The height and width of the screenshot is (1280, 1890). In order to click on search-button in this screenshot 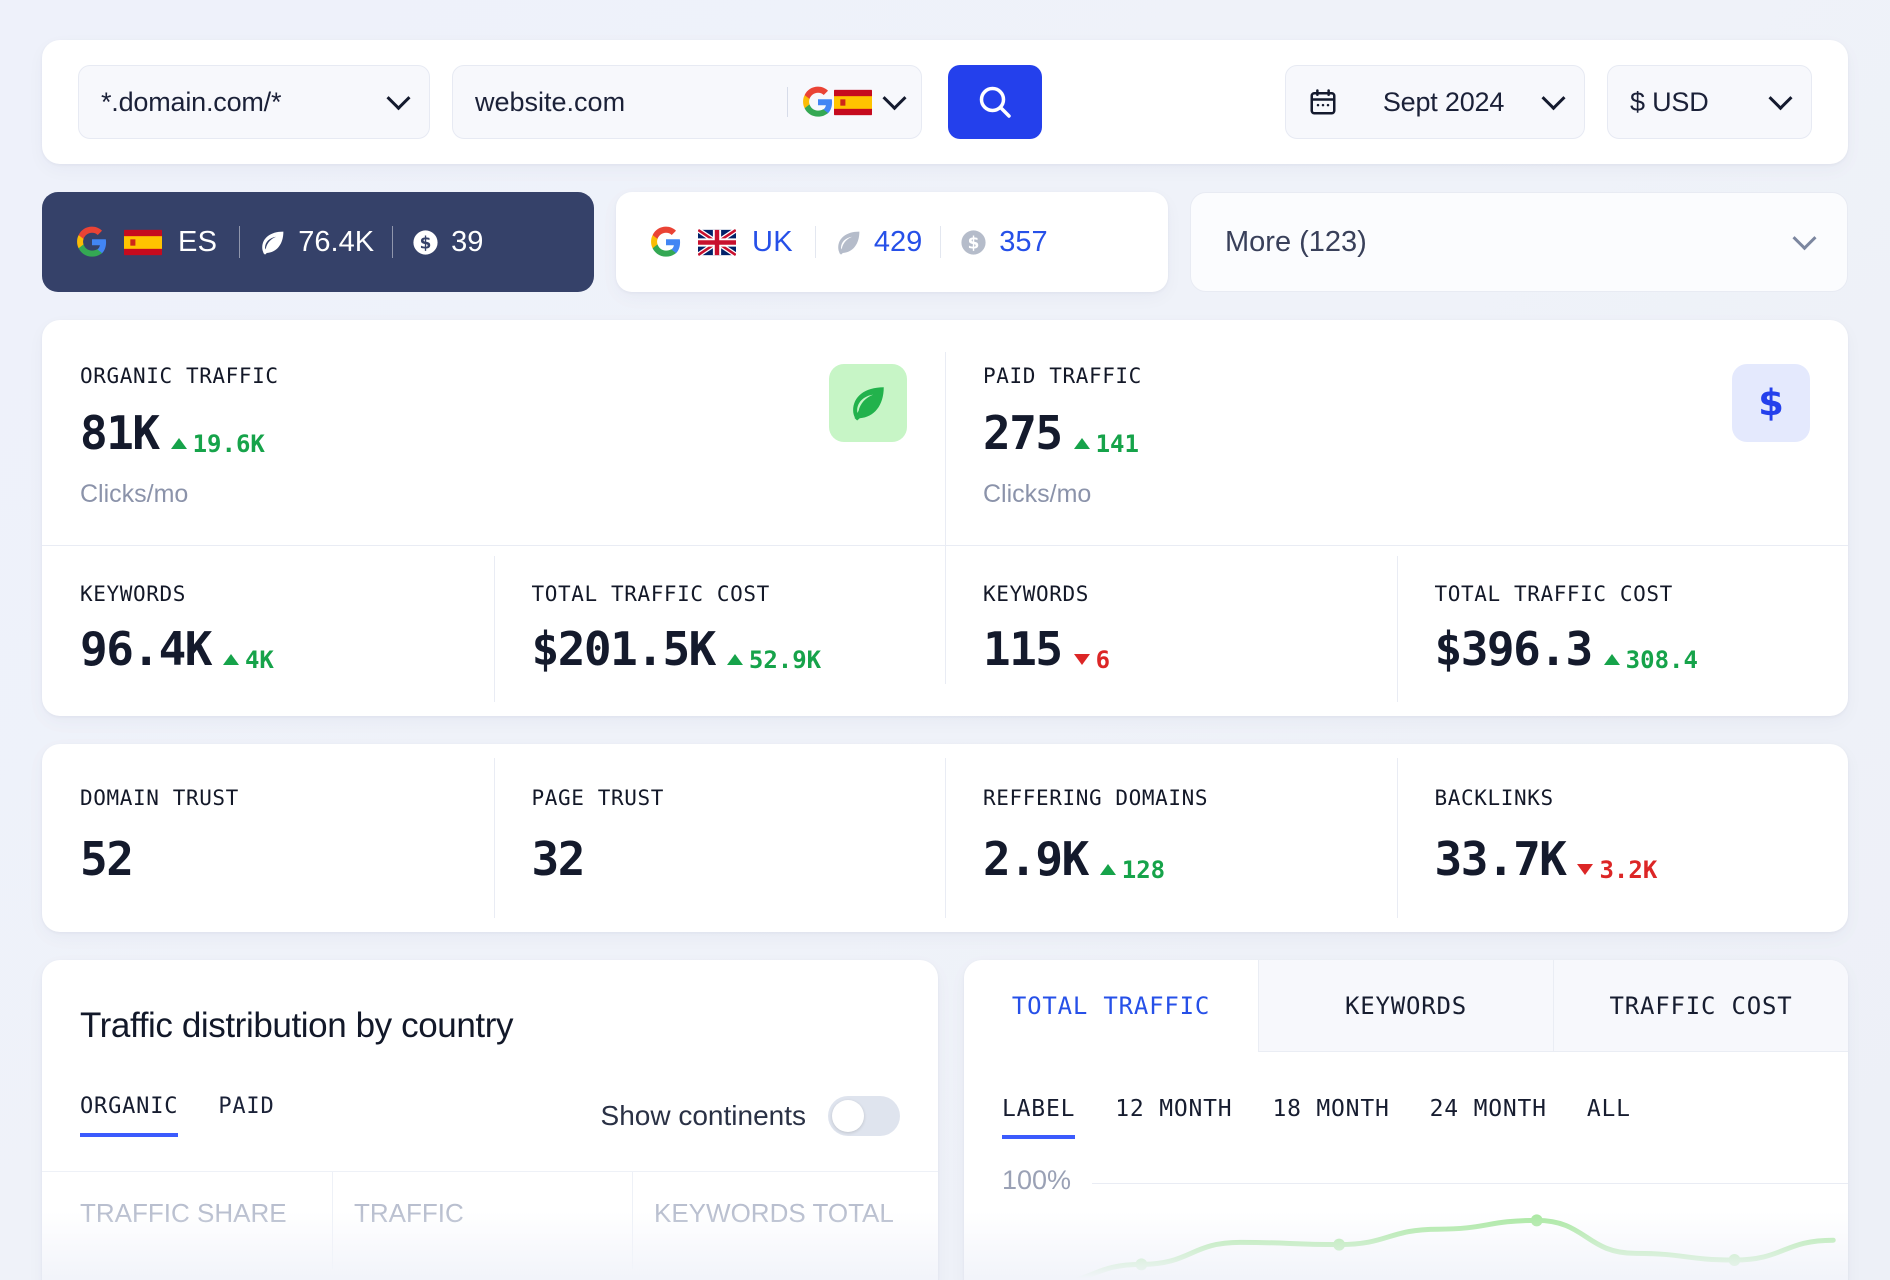, I will do `click(995, 102)`.